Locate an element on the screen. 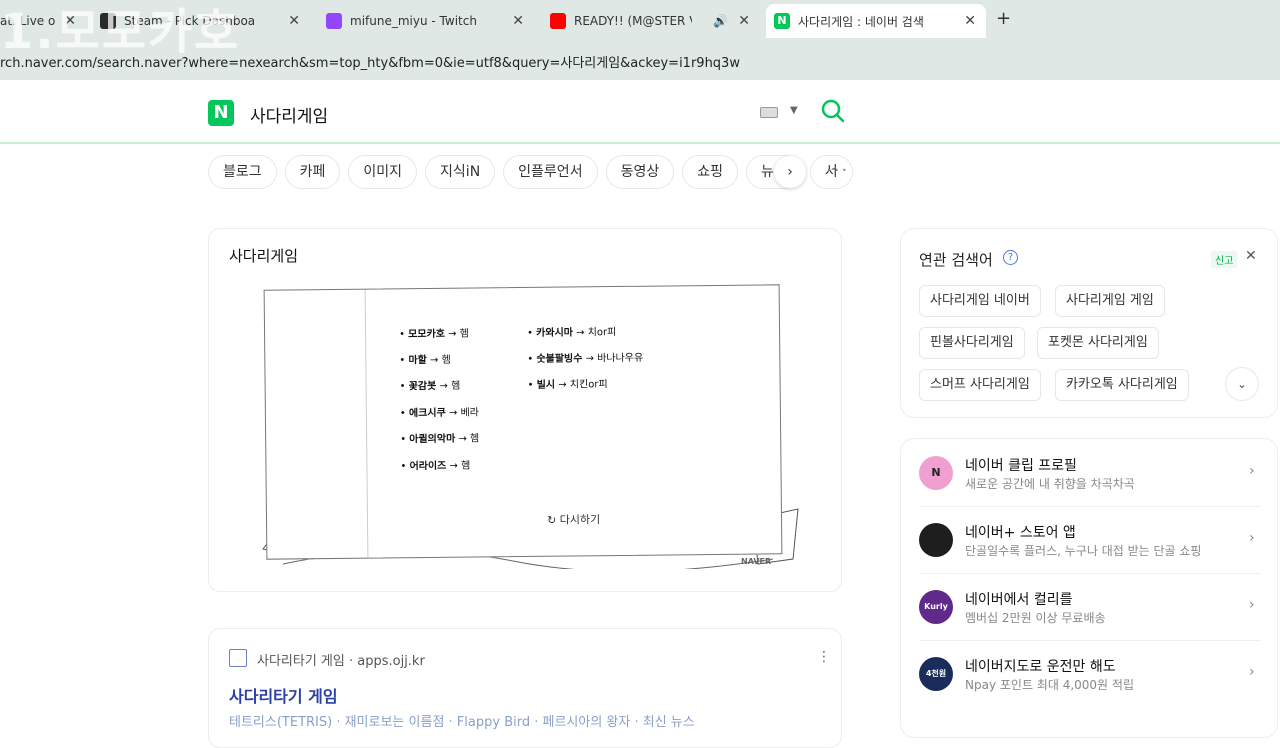 This screenshot has height=748, width=1280. tab-title: READY!! (M@STER Version is located at coordinates (633, 21).